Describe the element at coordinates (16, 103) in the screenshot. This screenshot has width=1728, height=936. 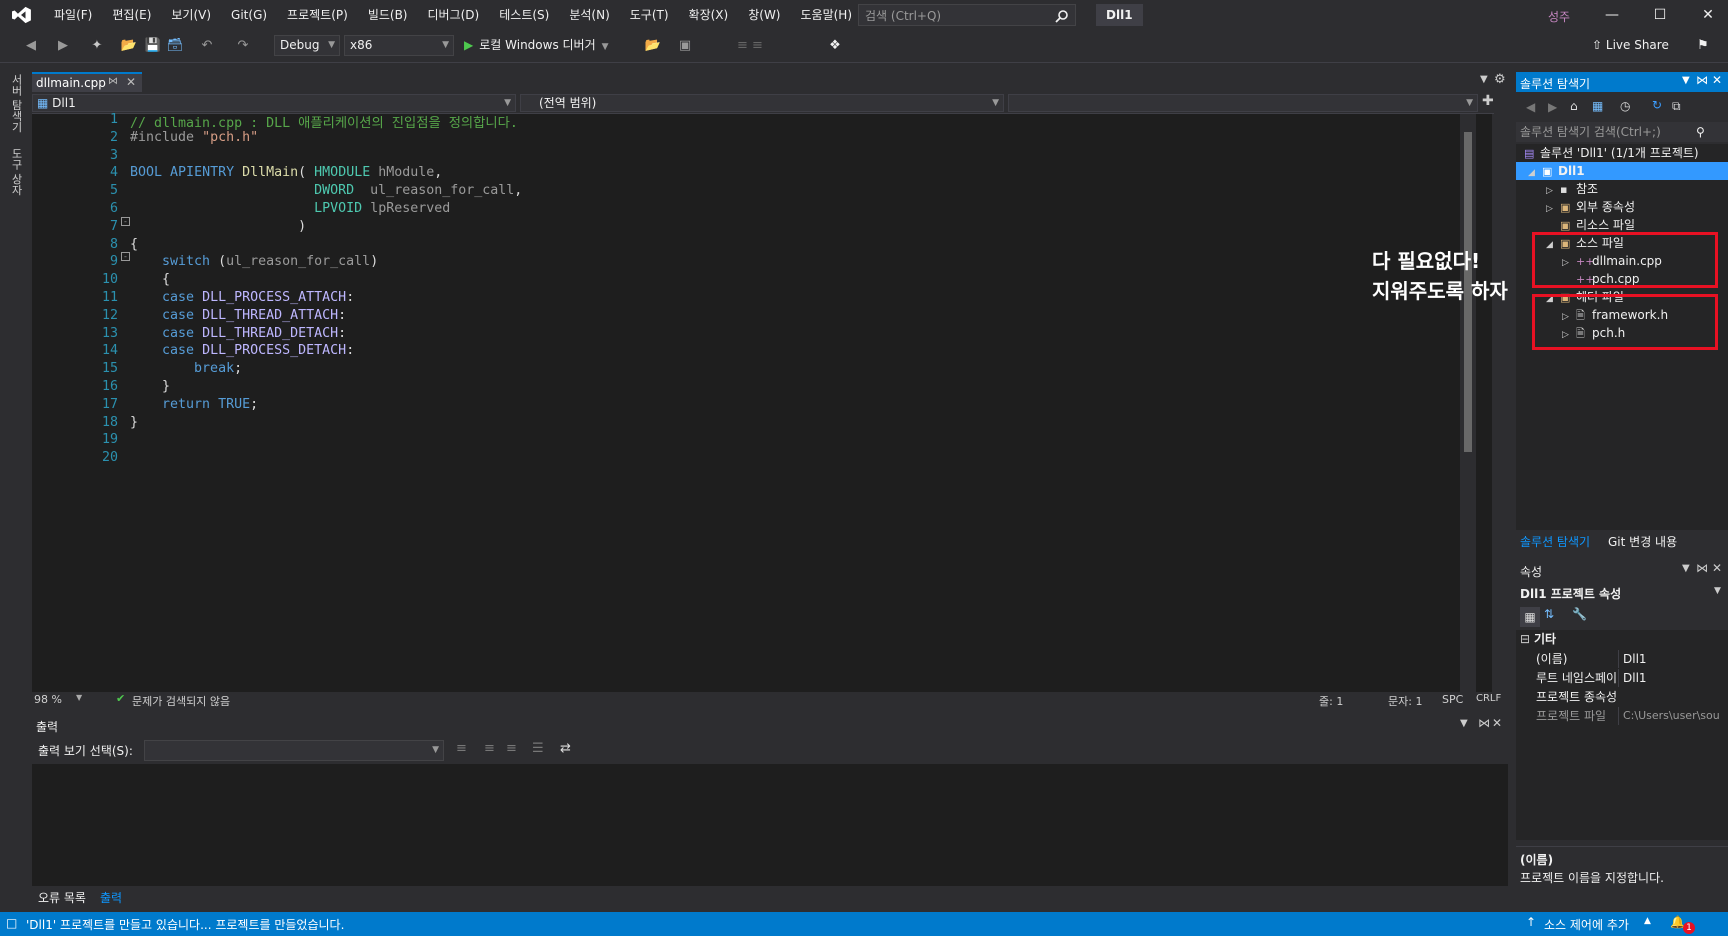
I see `server-explorer-tab: 서버 탐색기` at that location.